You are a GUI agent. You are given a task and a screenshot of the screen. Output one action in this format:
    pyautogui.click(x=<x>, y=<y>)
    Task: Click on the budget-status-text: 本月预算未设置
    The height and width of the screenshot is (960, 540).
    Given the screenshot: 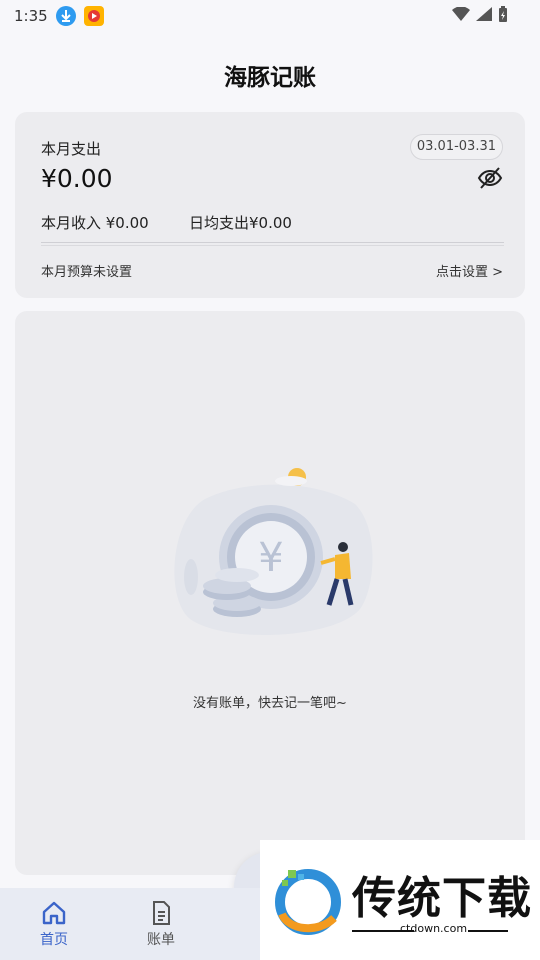 What is the action you would take?
    pyautogui.click(x=87, y=272)
    